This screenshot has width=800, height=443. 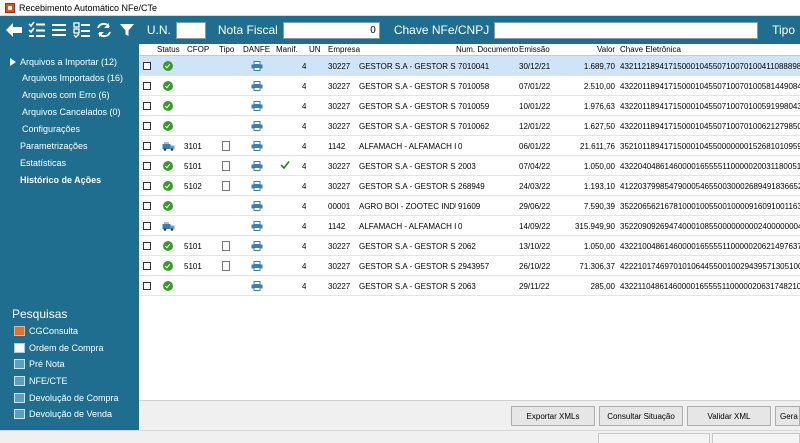 What do you see at coordinates (474, 66) in the screenshot?
I see `cell-num-documento: 7010041` at bounding box center [474, 66].